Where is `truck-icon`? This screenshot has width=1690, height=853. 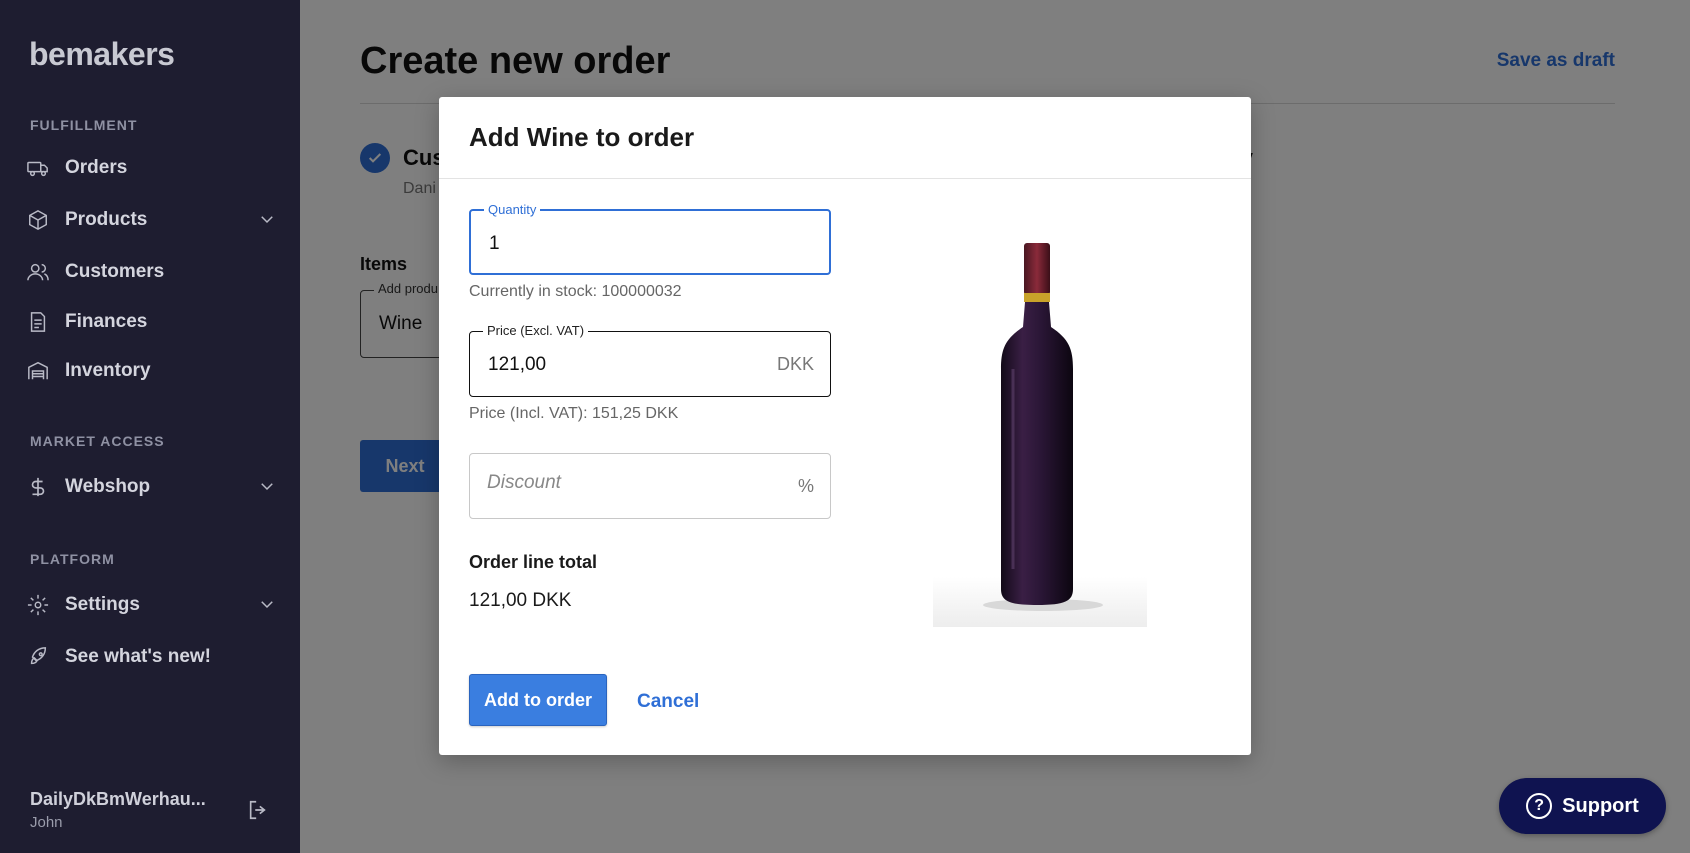 truck-icon is located at coordinates (38, 168).